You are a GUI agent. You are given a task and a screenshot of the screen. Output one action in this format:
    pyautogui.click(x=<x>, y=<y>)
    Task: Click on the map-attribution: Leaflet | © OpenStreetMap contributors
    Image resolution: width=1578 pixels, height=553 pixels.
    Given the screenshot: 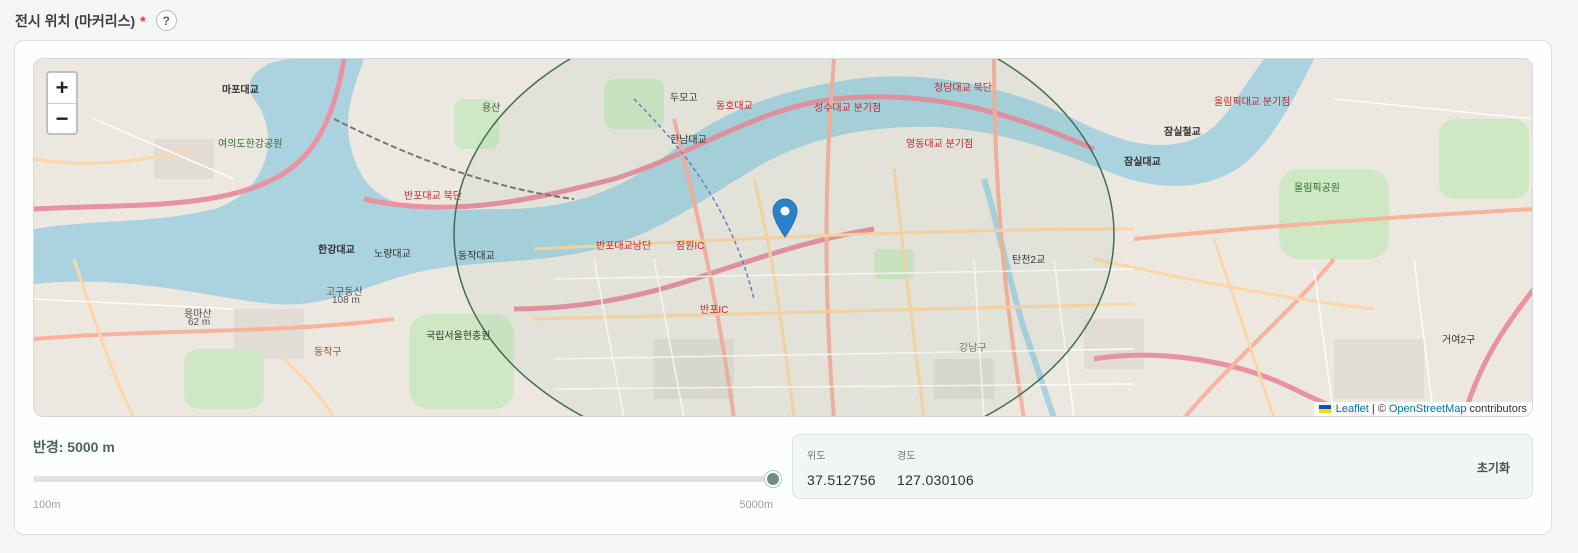 What is the action you would take?
    pyautogui.click(x=1422, y=409)
    